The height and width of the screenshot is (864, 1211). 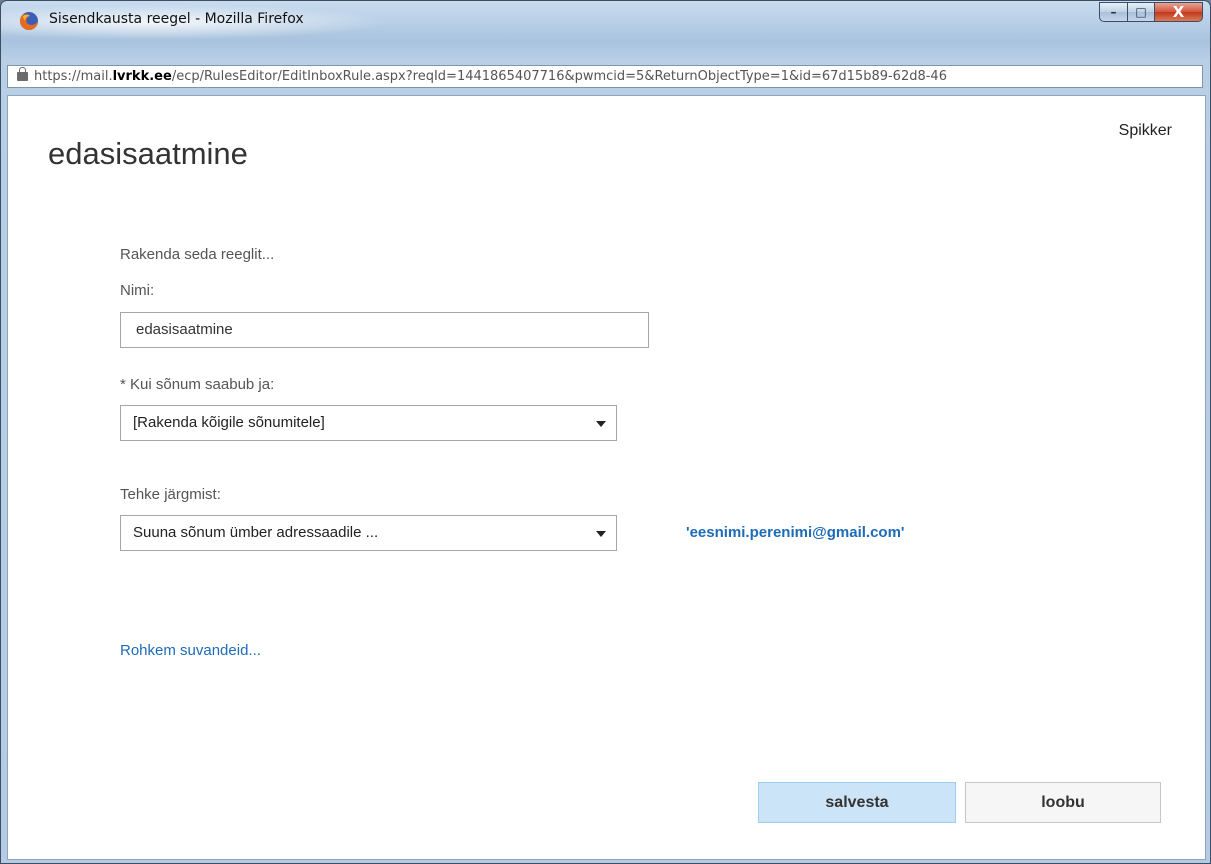 I want to click on close-icon: X, so click(x=1178, y=12).